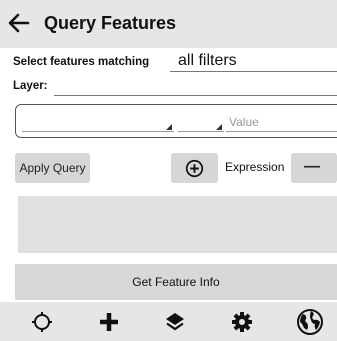  I want to click on plus-icon, so click(109, 322).